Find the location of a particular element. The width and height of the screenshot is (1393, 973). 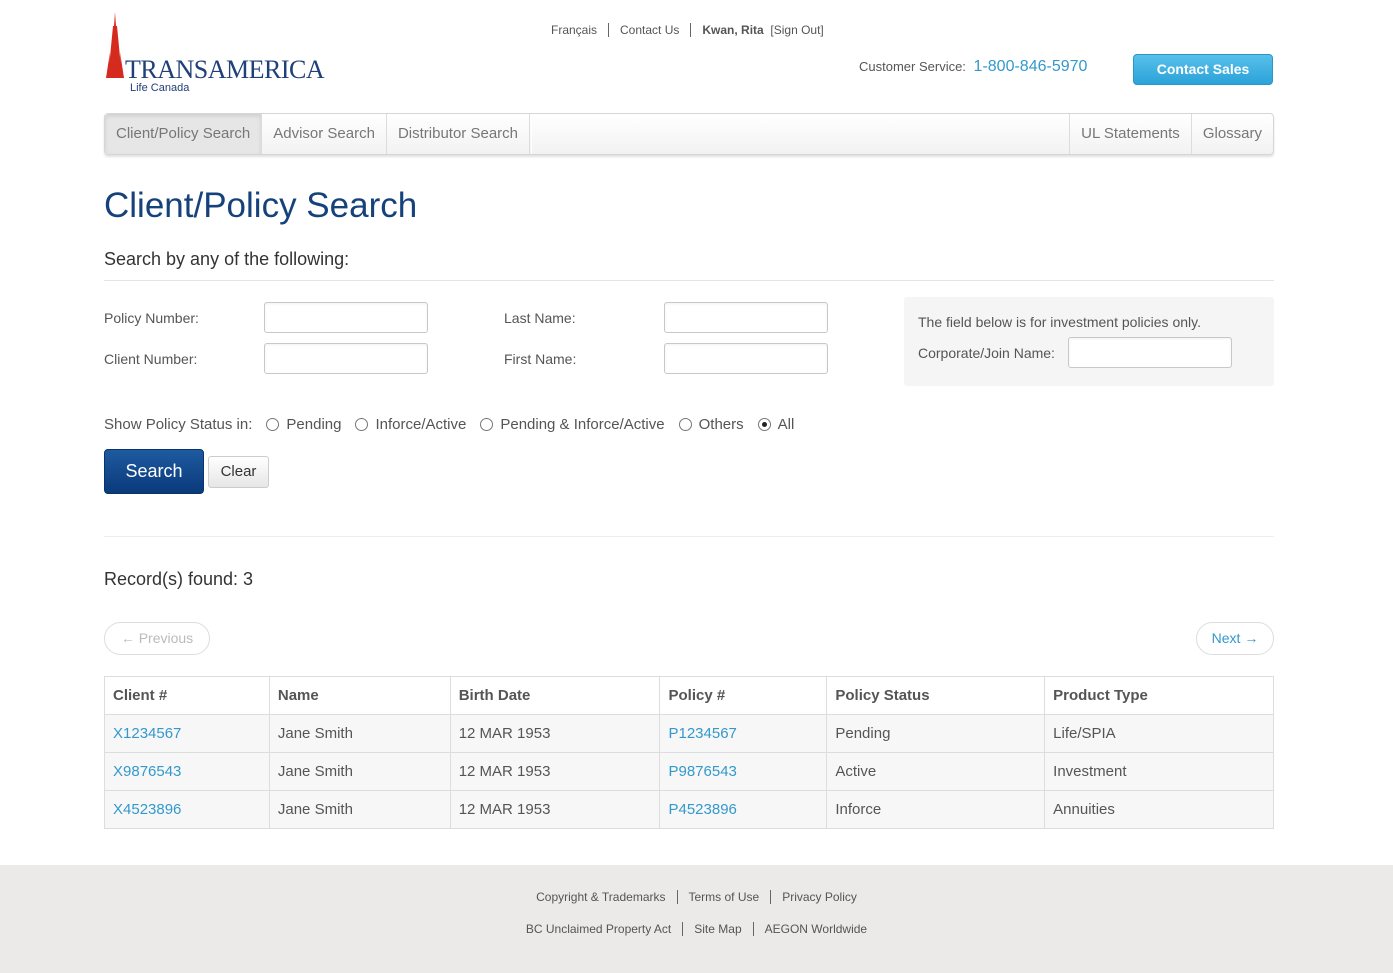

status-option-label: Inforce/Active is located at coordinates (421, 424).